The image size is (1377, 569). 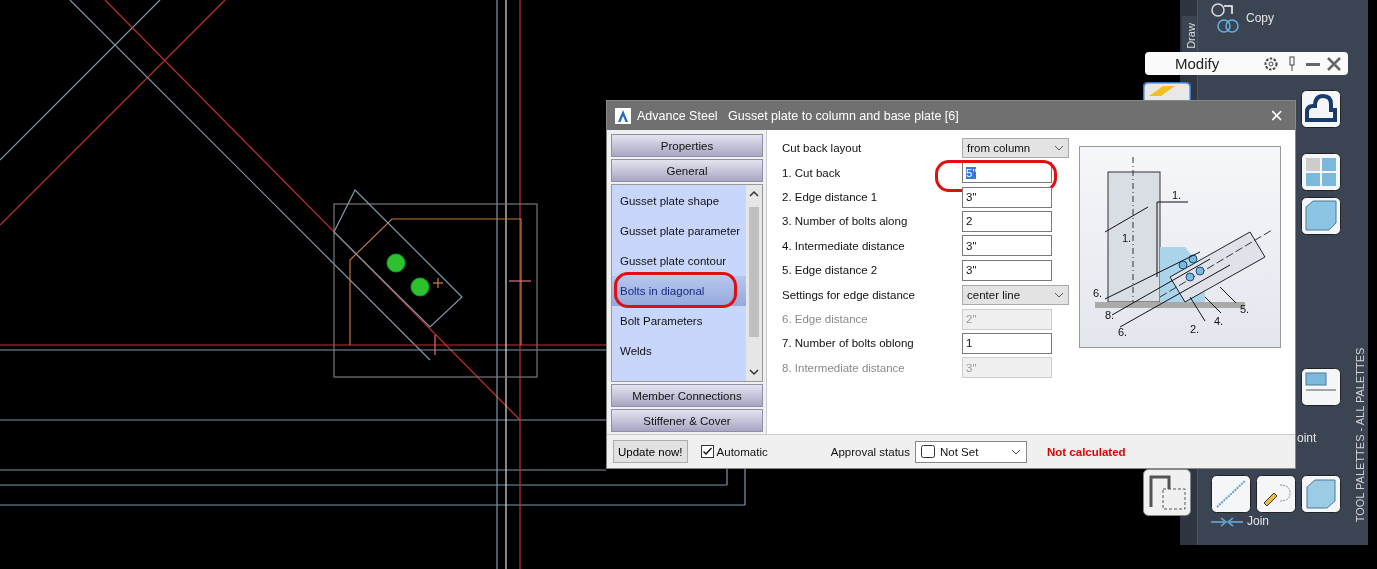 I want to click on close-button: ×, so click(x=1276, y=115).